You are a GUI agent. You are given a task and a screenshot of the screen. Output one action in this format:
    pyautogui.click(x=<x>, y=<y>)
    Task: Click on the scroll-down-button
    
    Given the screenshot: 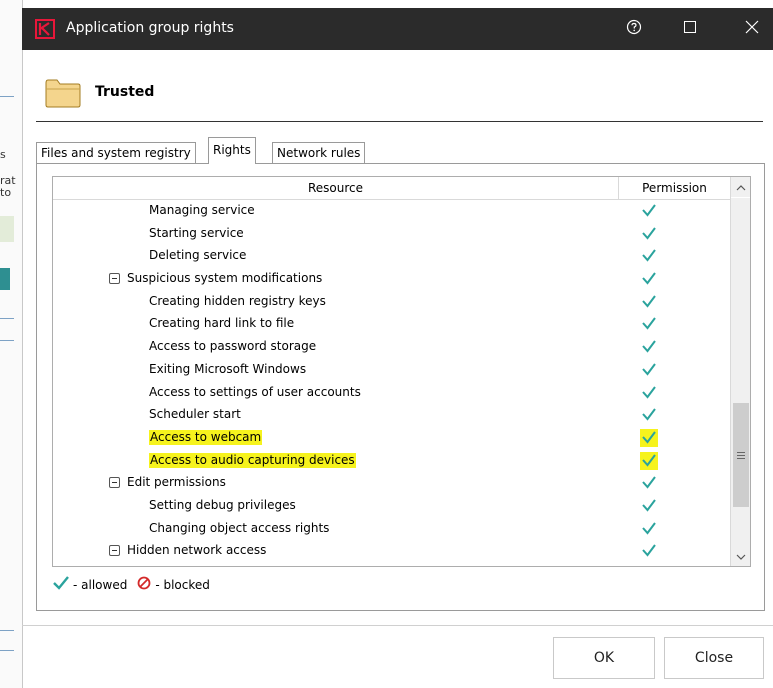 What is the action you would take?
    pyautogui.click(x=740, y=556)
    